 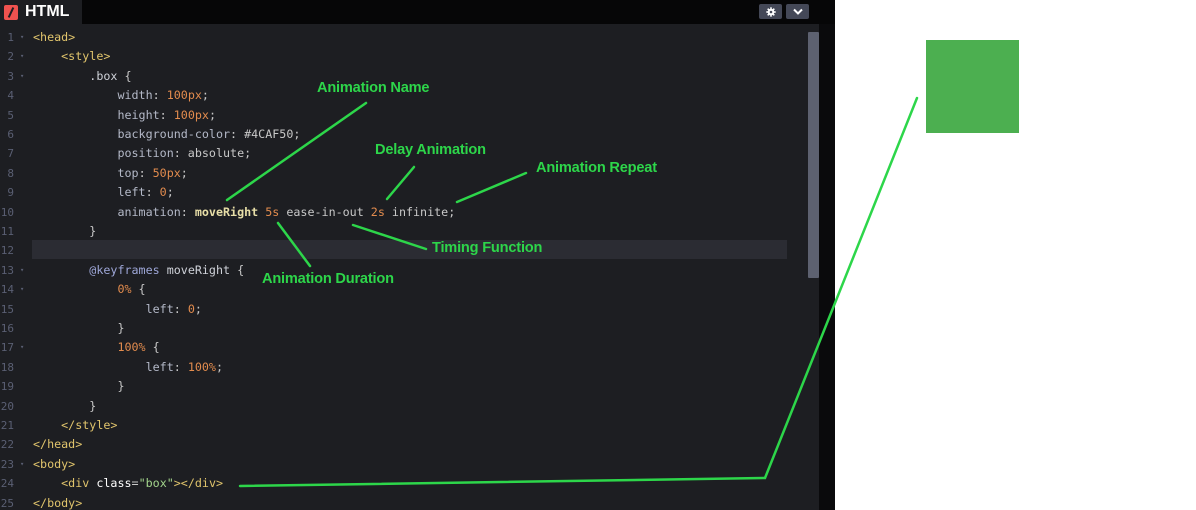 What do you see at coordinates (596, 168) in the screenshot?
I see `label-animation-repeat: Animation Repeat` at bounding box center [596, 168].